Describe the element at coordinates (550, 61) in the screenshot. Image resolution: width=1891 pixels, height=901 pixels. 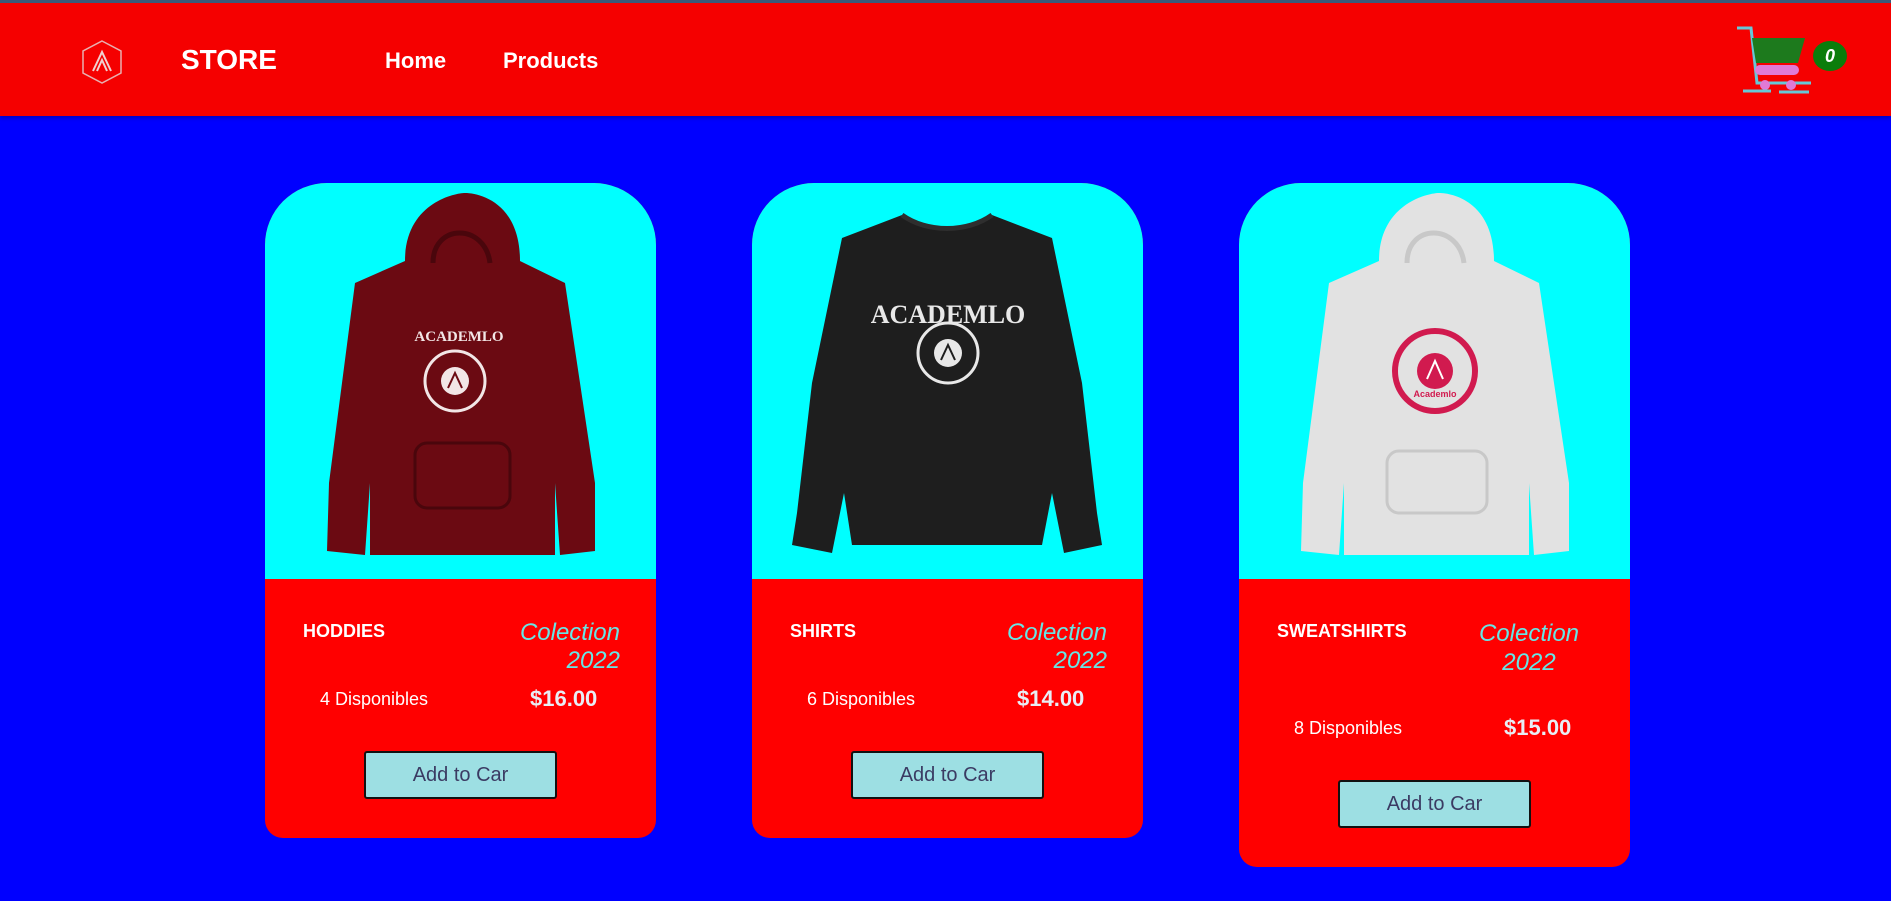
I see `nav-link-products: Products` at that location.